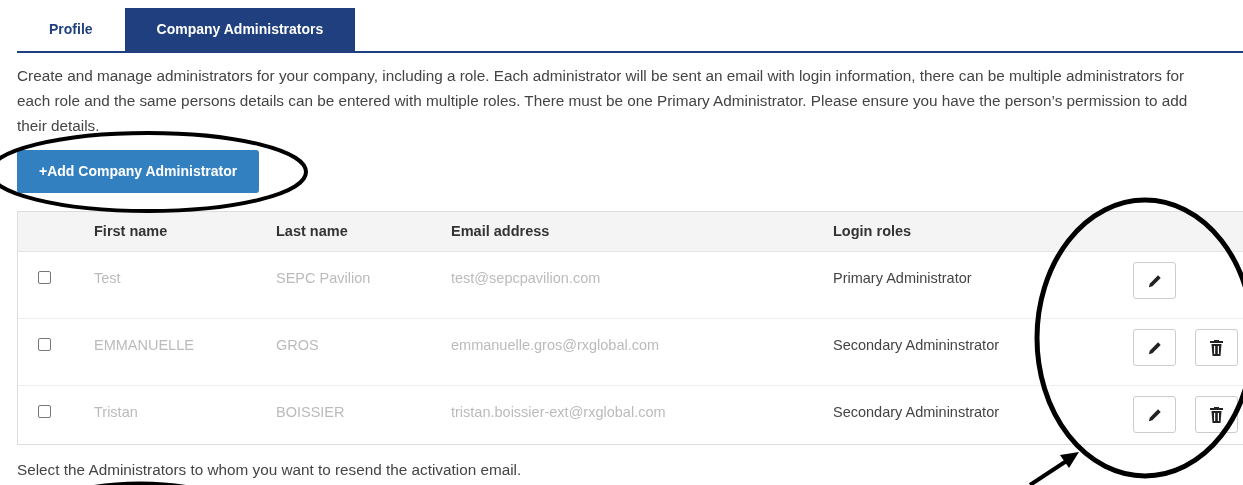 The width and height of the screenshot is (1243, 485). I want to click on column-header: Login roles, so click(872, 230).